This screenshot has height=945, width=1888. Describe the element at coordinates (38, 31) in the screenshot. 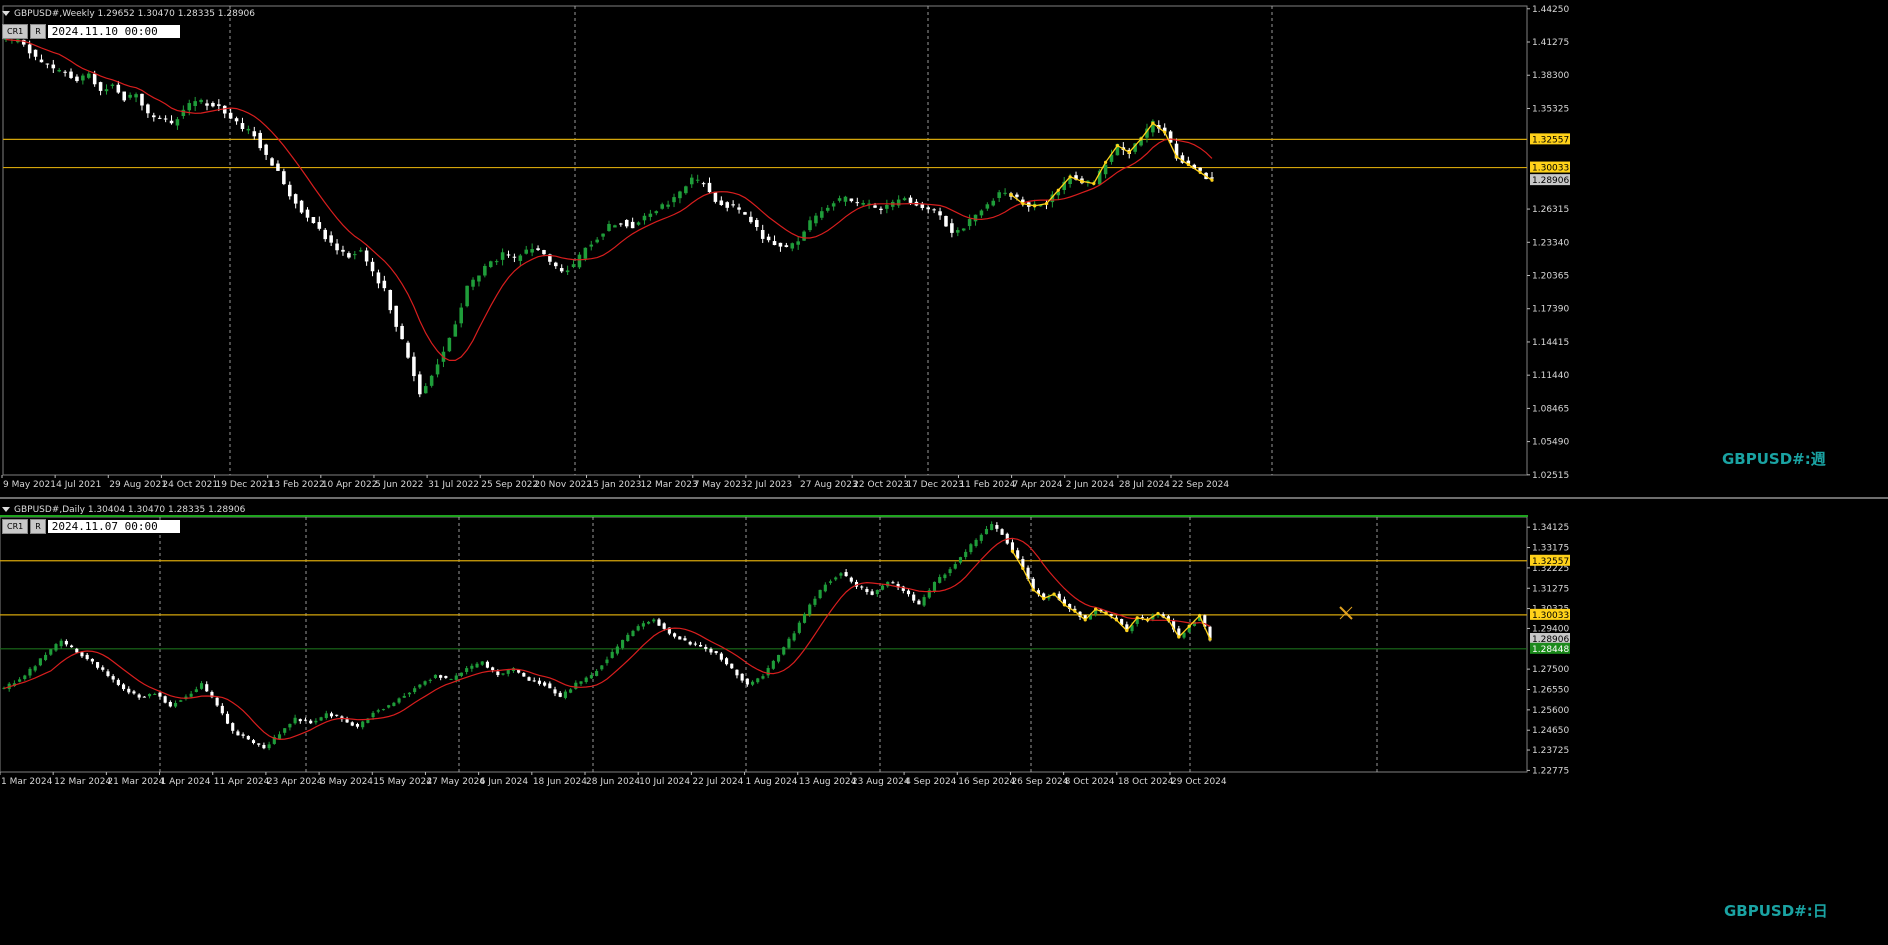

I see `weekly-r-button: R` at that location.